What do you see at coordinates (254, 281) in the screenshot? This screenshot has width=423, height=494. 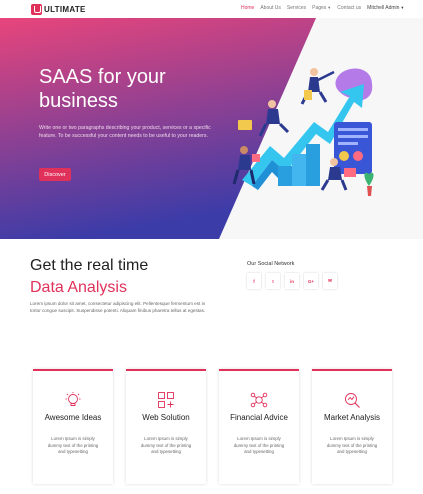 I see `facebook-icon: f` at bounding box center [254, 281].